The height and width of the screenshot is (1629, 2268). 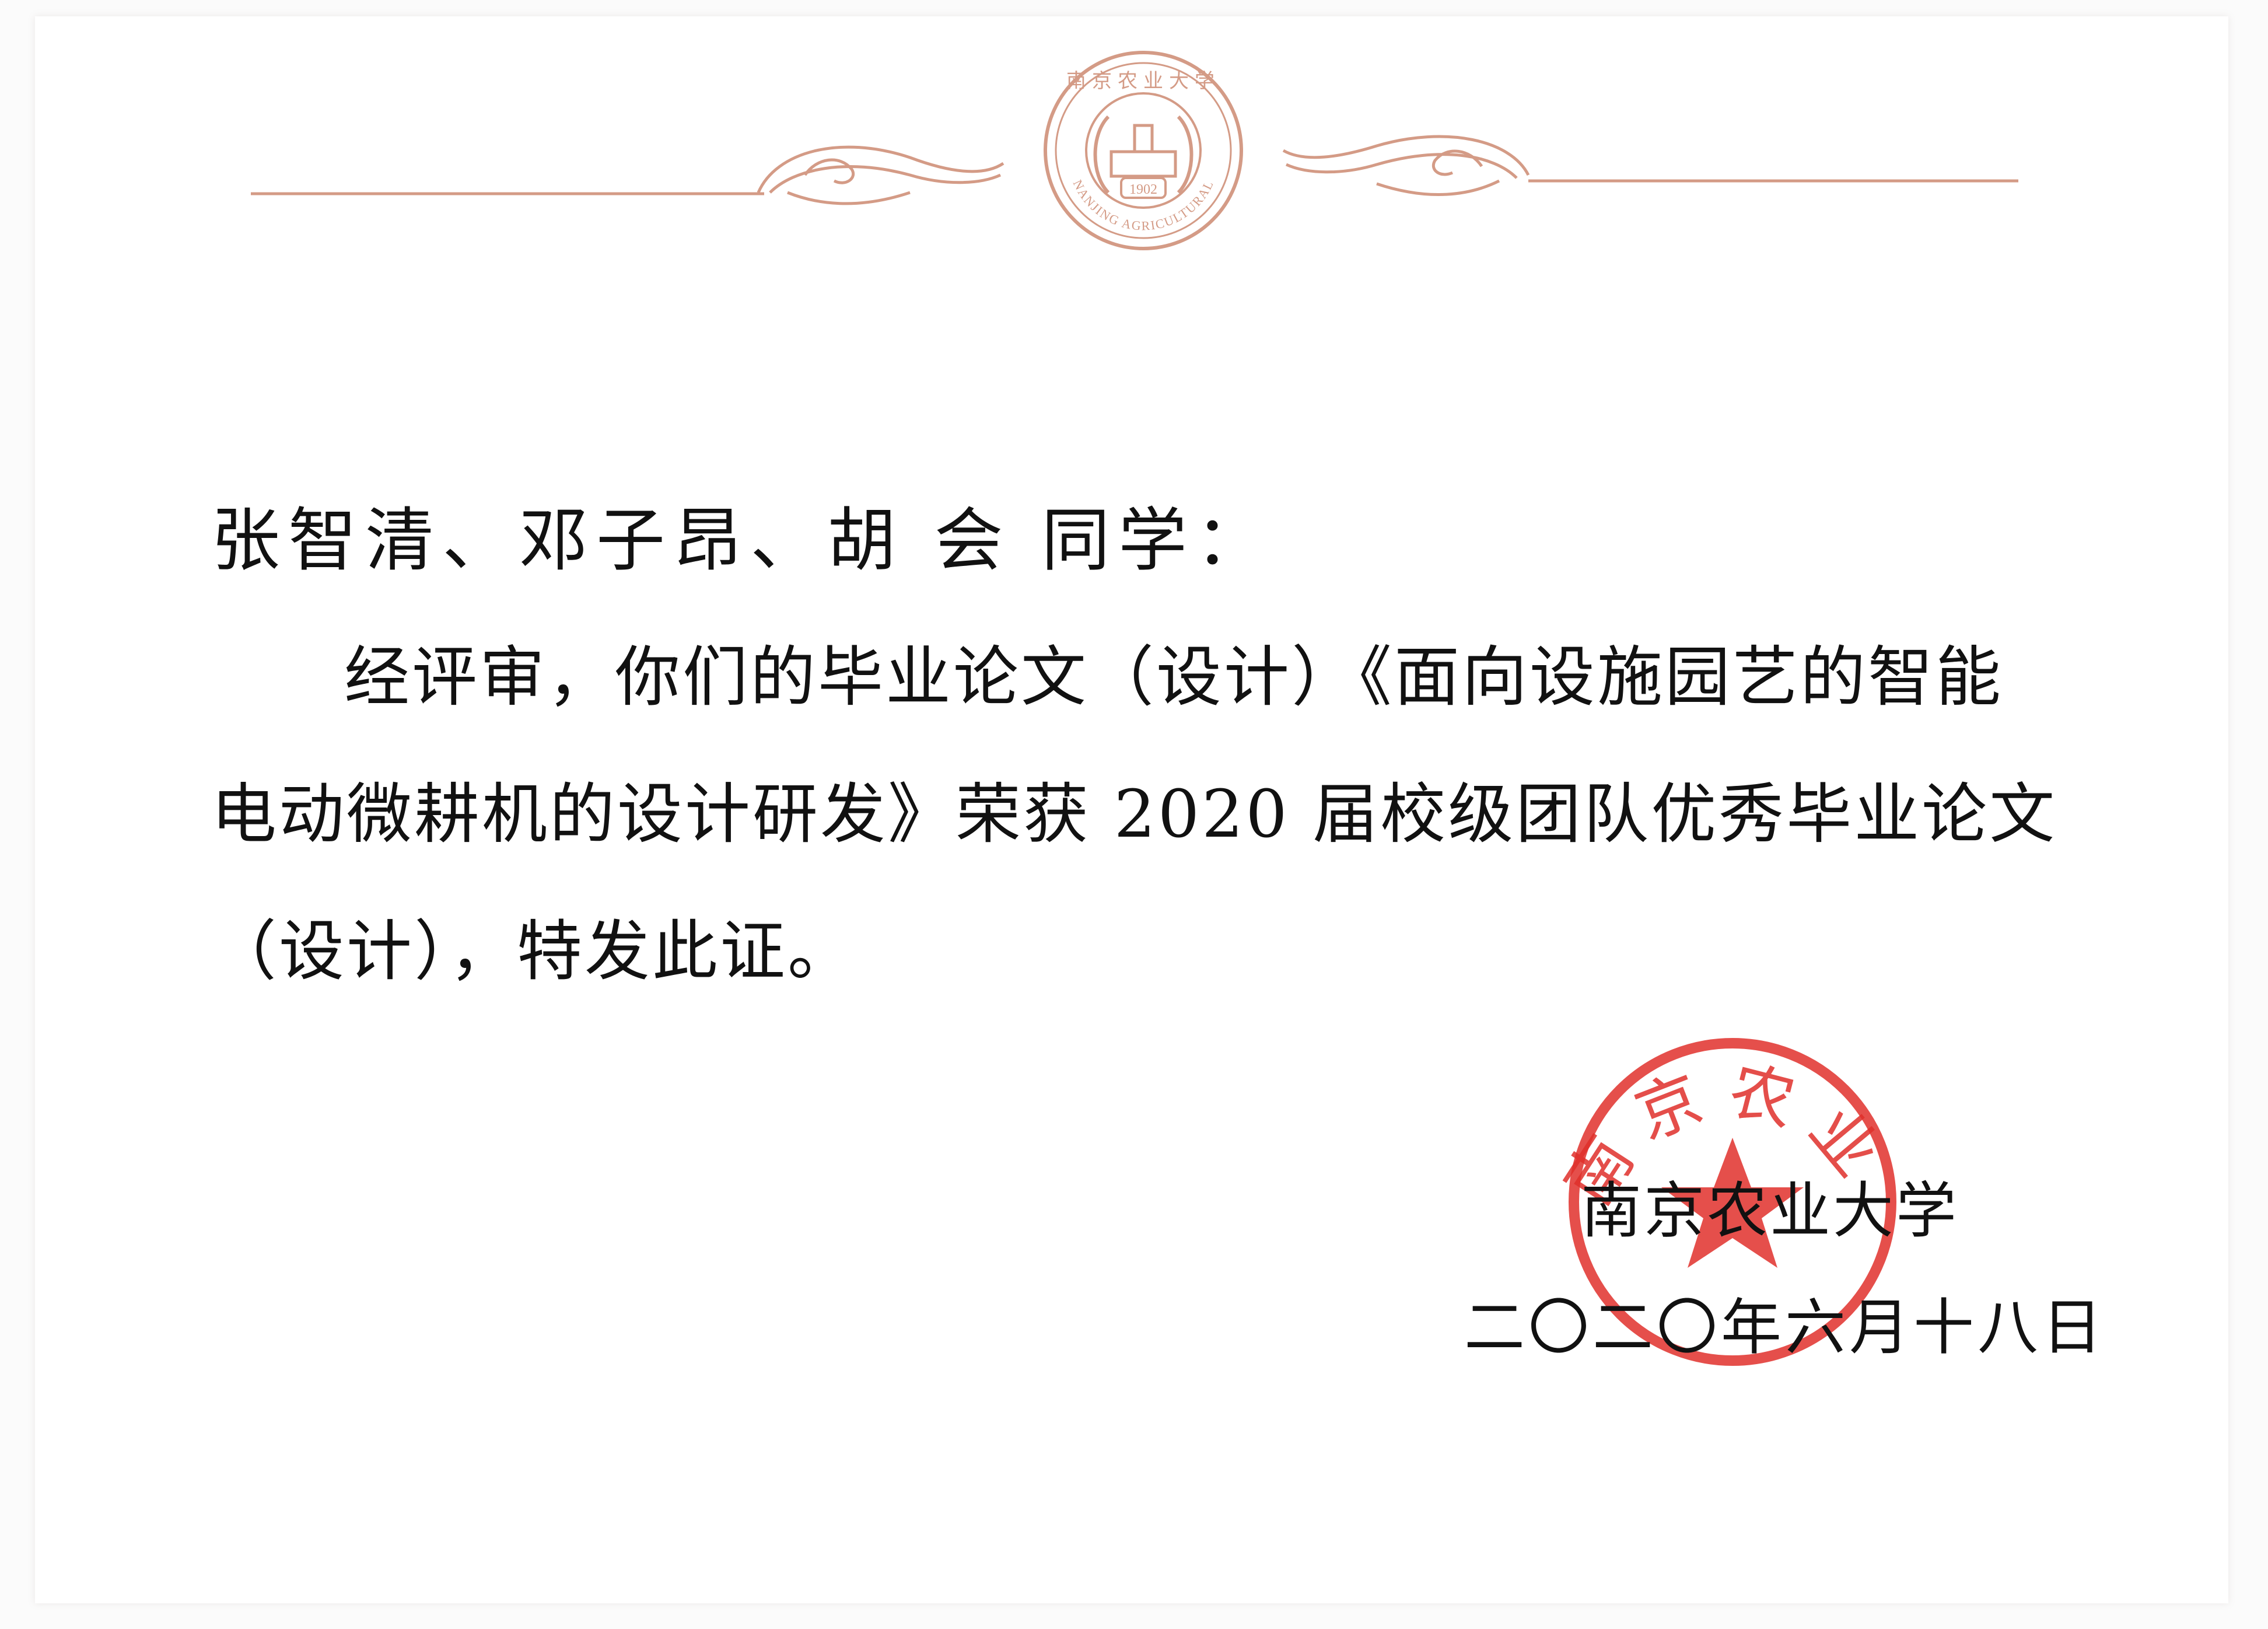 What do you see at coordinates (533, 952) in the screenshot?
I see `certificate-body-line-3: （设计），特发此证。` at bounding box center [533, 952].